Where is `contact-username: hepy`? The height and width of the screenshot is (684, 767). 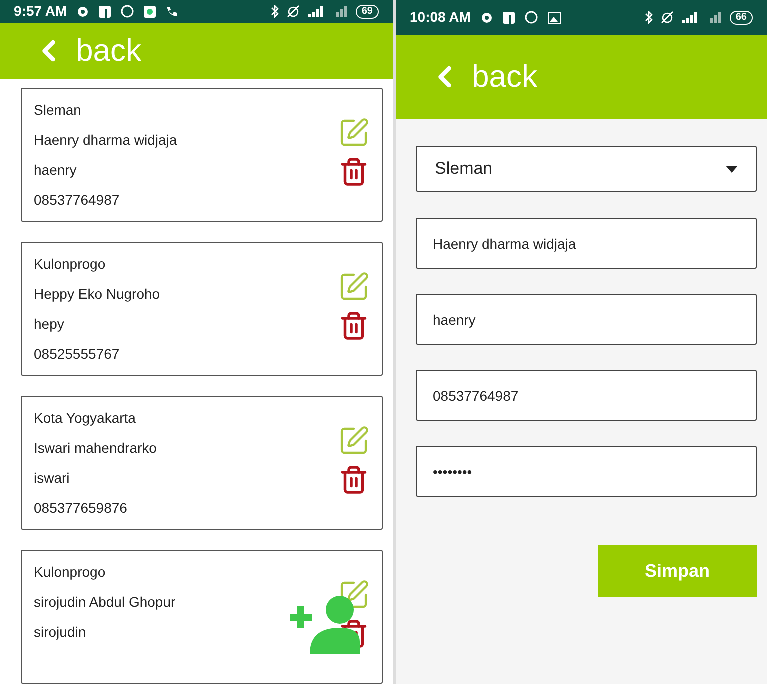 contact-username: hepy is located at coordinates (49, 324).